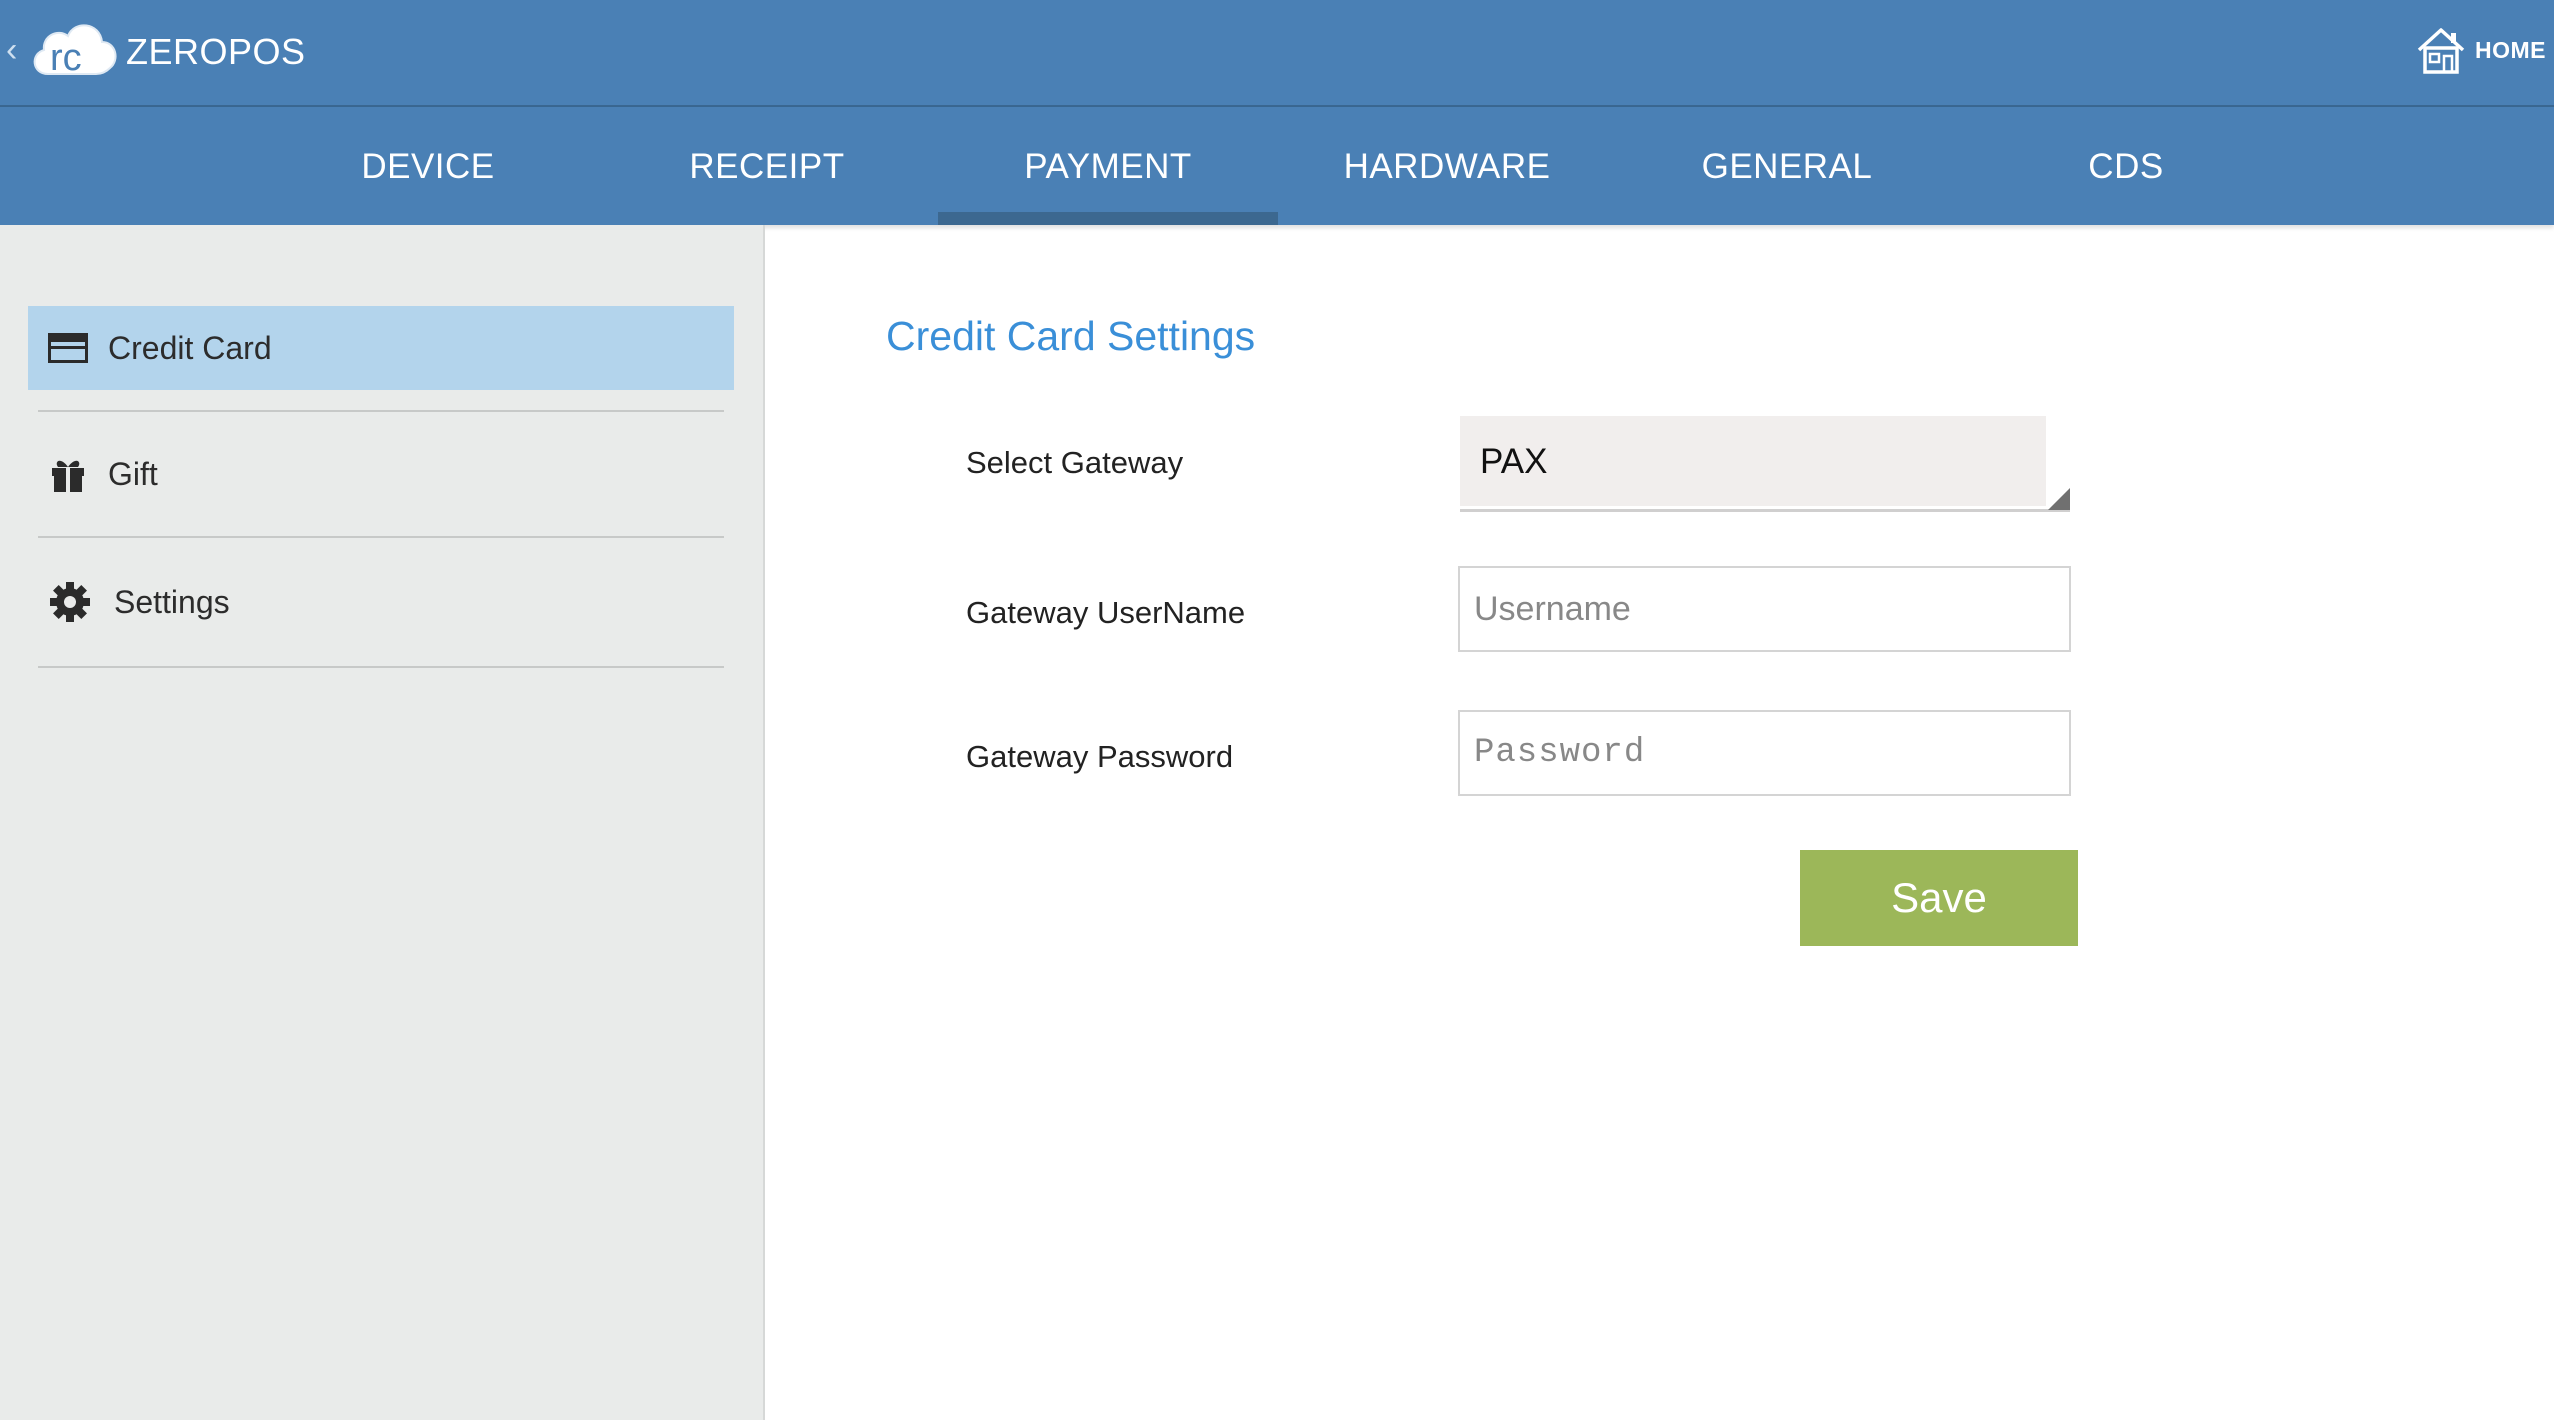 Image resolution: width=2554 pixels, height=1420 pixels. I want to click on sidebar-item-settings: Settings, so click(382, 602).